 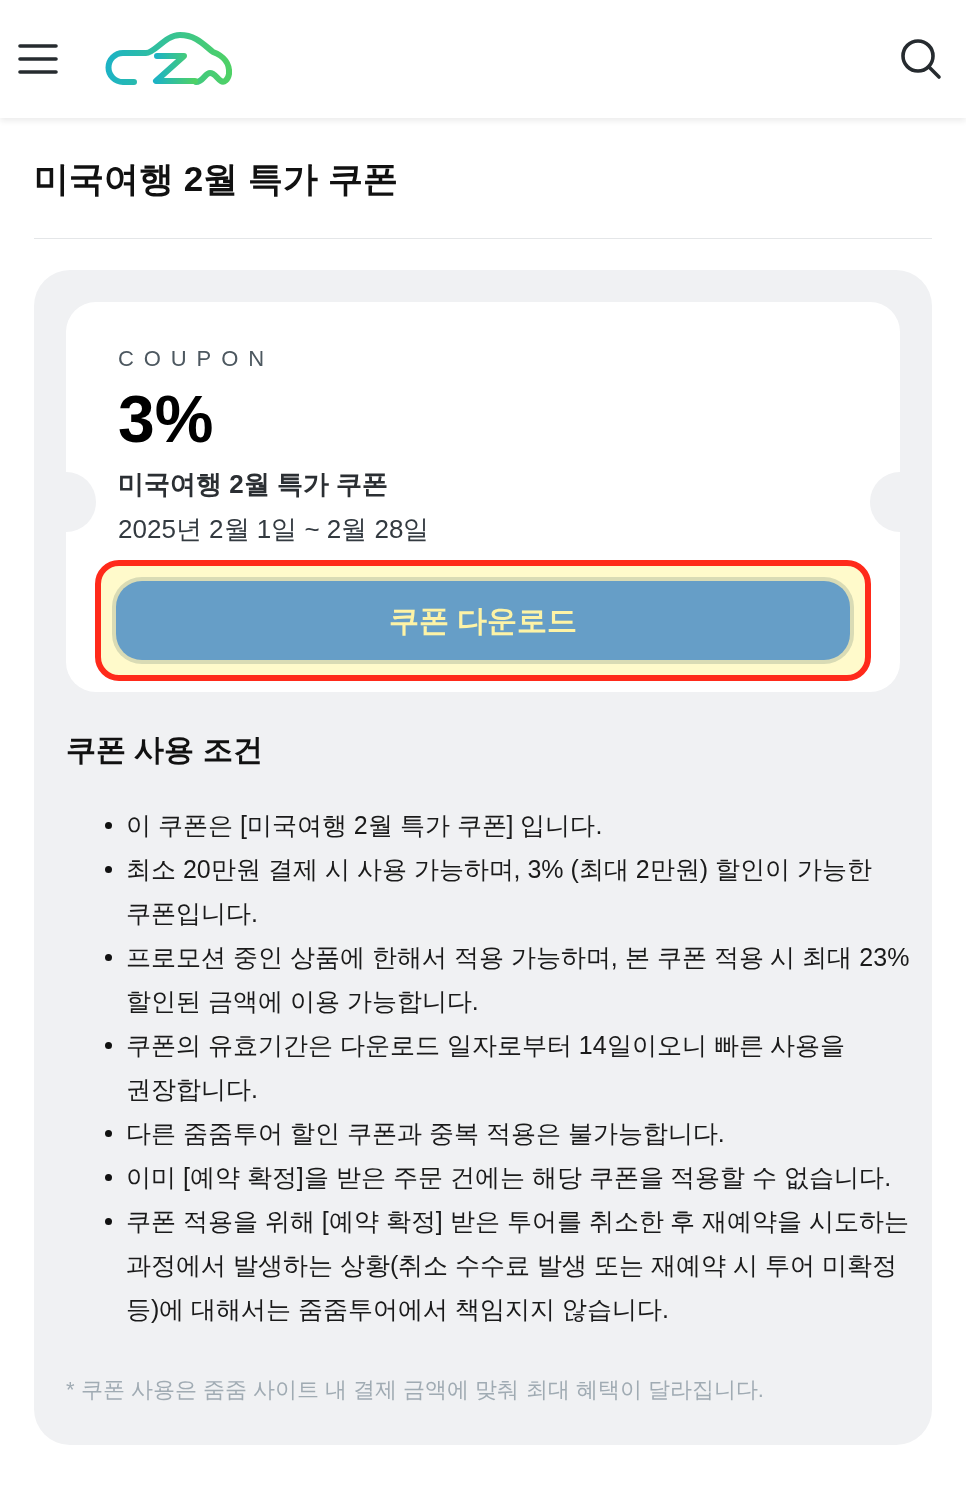 What do you see at coordinates (518, 1265) in the screenshot?
I see `condition-text: 쿠폰 적용을 위해 [예약 확정] 받은 투어를 취소한 후 재예약을 시도하는 과정에서 발생하는 상황(취소 수수료 발생 또는 재예약 시 투어 미확정 등)에 대해서는 줌줌투어에서 책임지지 않습니다.` at bounding box center [518, 1265].